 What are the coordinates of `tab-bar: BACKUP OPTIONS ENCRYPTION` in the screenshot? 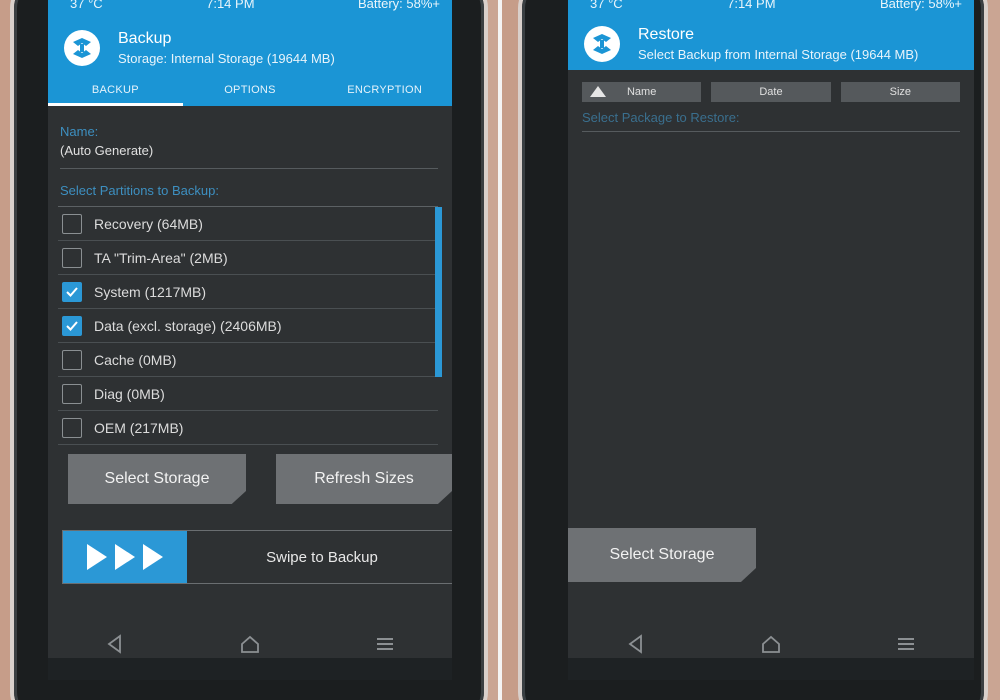 It's located at (250, 92).